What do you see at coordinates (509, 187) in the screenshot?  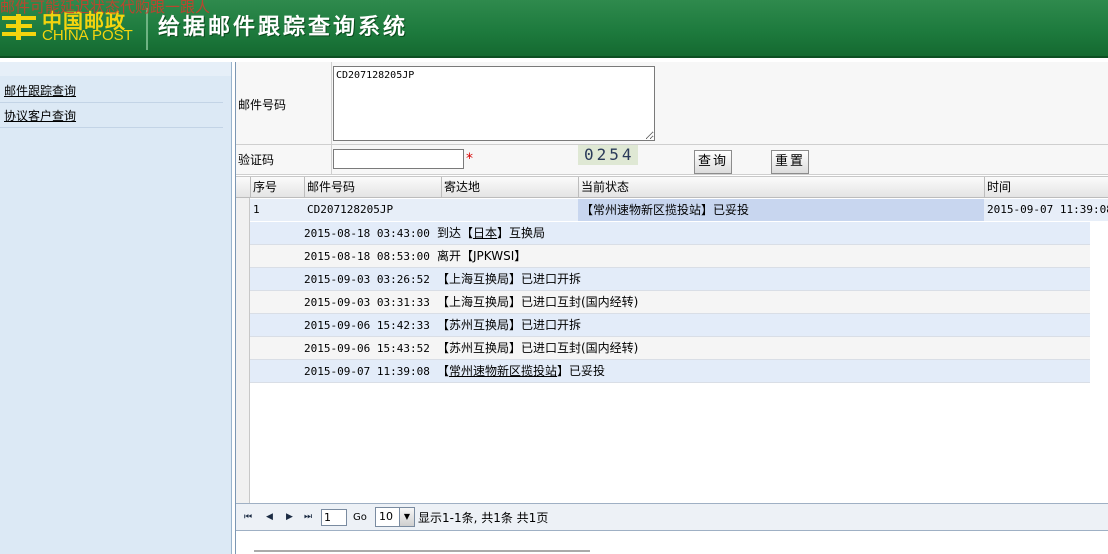 I see `column-header-destination: 寄达地` at bounding box center [509, 187].